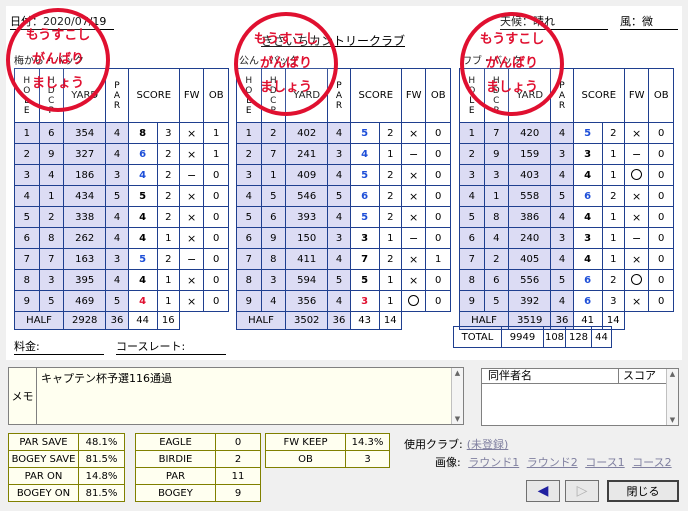 This screenshot has height=511, width=688. Describe the element at coordinates (543, 491) in the screenshot. I see `back-button: ◀` at that location.